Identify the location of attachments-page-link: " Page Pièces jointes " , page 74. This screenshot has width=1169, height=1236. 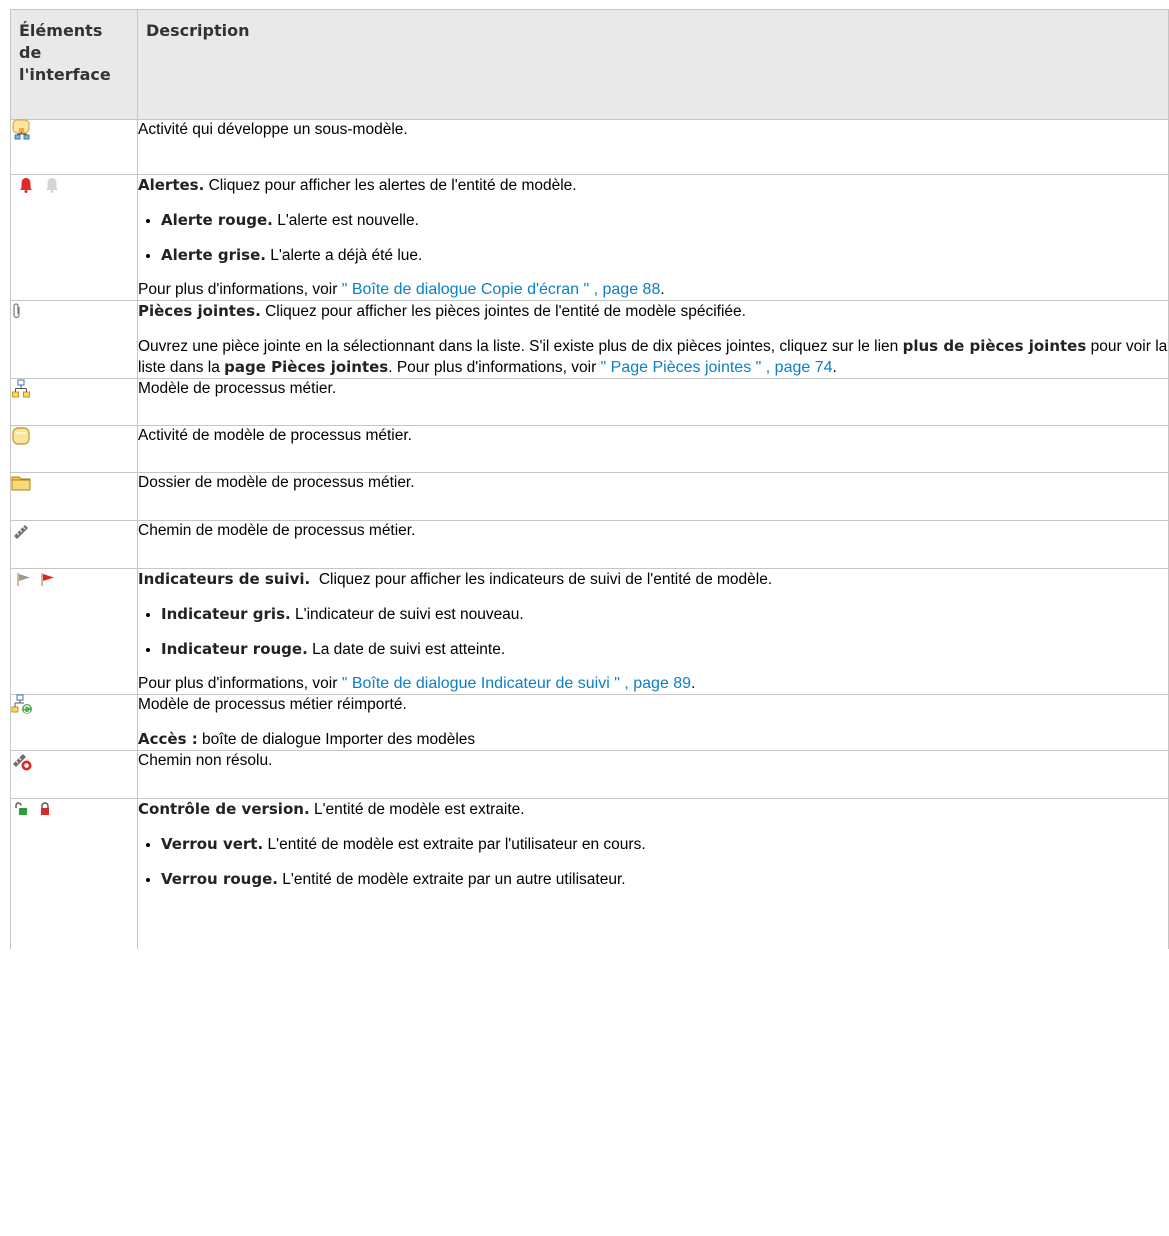
(717, 367).